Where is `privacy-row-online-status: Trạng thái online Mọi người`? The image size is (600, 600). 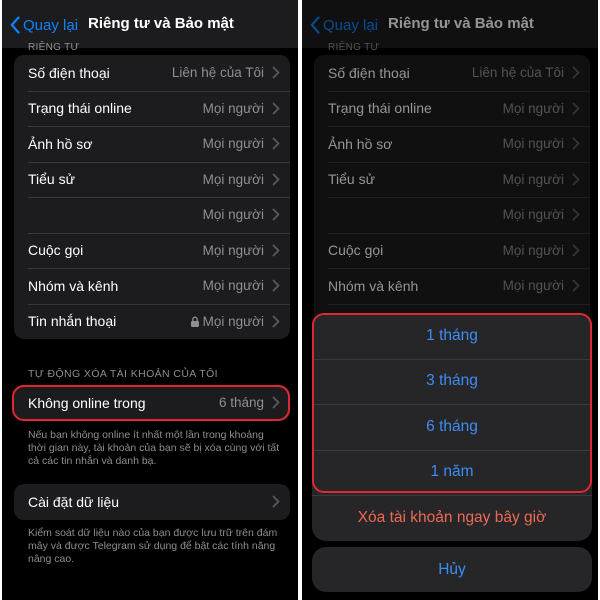
privacy-row-online-status: Trạng thái online Mọi người is located at coordinates (152, 108).